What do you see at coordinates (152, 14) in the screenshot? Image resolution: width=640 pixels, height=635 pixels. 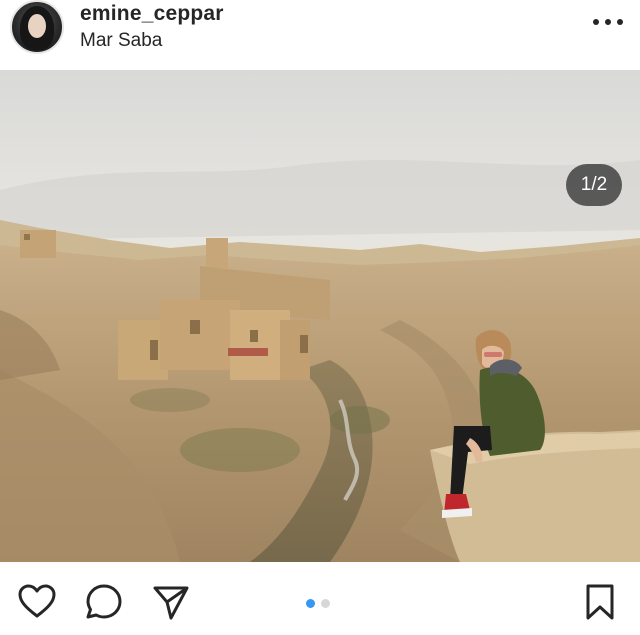 I see `username: emine_ceppar` at bounding box center [152, 14].